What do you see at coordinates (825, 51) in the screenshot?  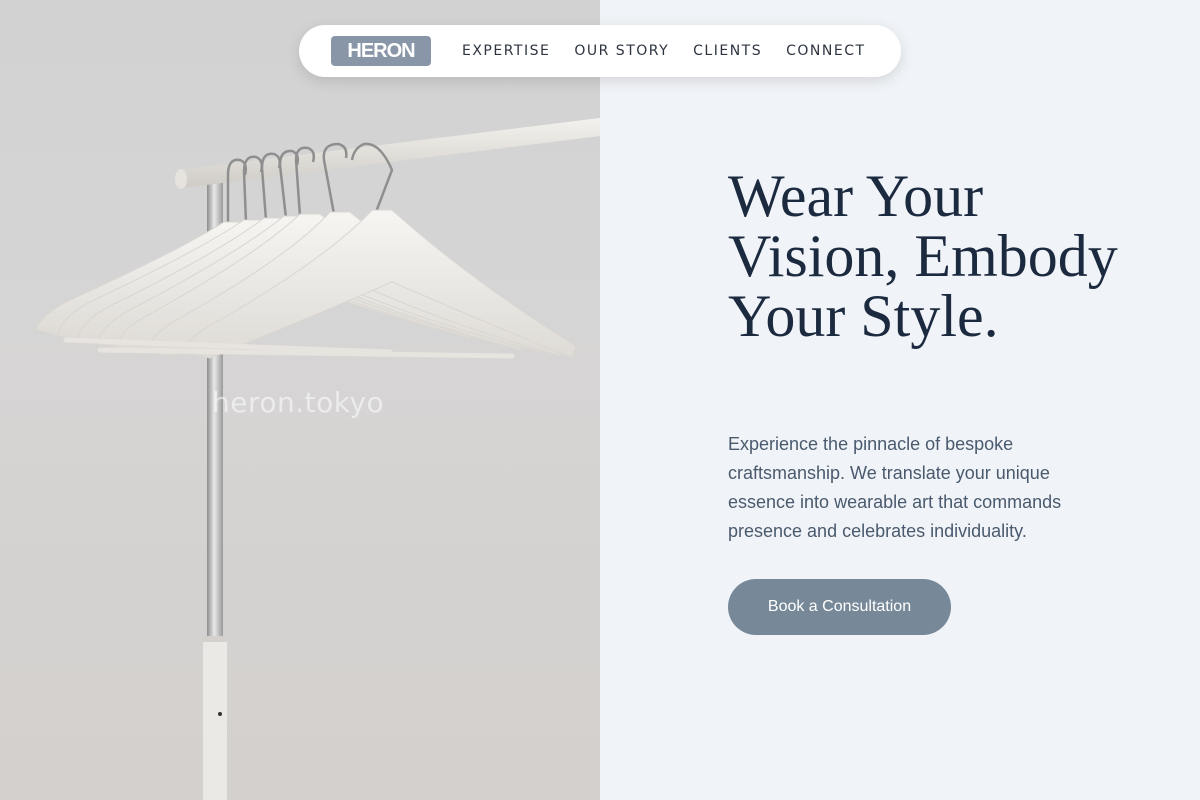 I see `nav-link-connect: CONNECT` at bounding box center [825, 51].